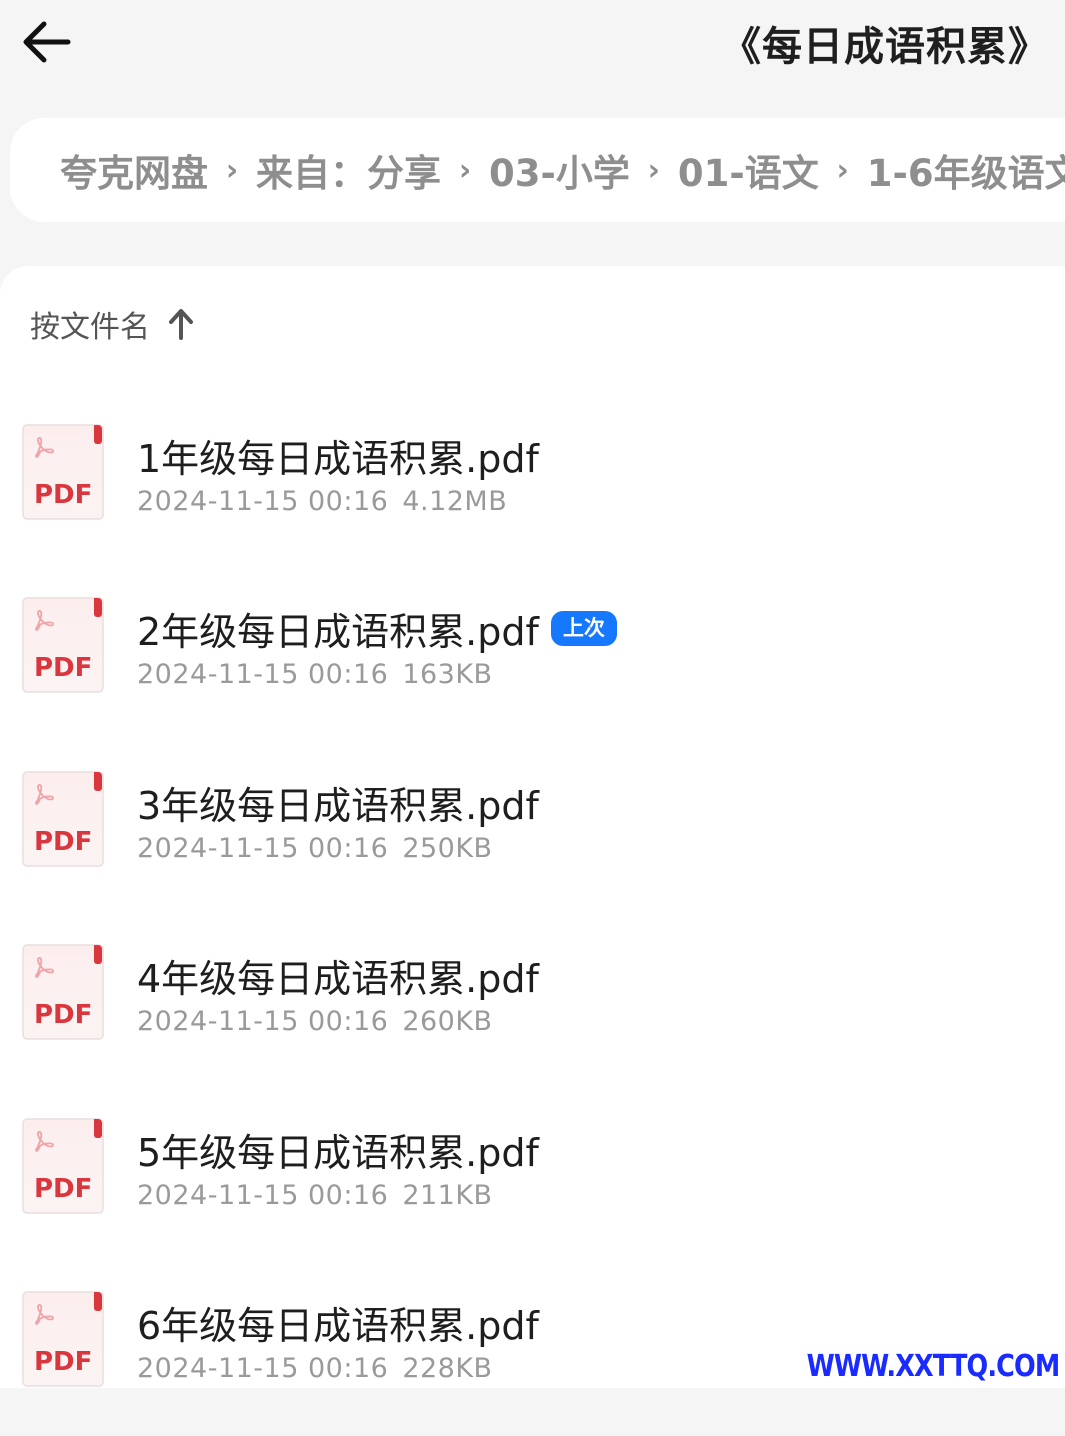  What do you see at coordinates (447, 1022) in the screenshot?
I see `file-size: 260KB` at bounding box center [447, 1022].